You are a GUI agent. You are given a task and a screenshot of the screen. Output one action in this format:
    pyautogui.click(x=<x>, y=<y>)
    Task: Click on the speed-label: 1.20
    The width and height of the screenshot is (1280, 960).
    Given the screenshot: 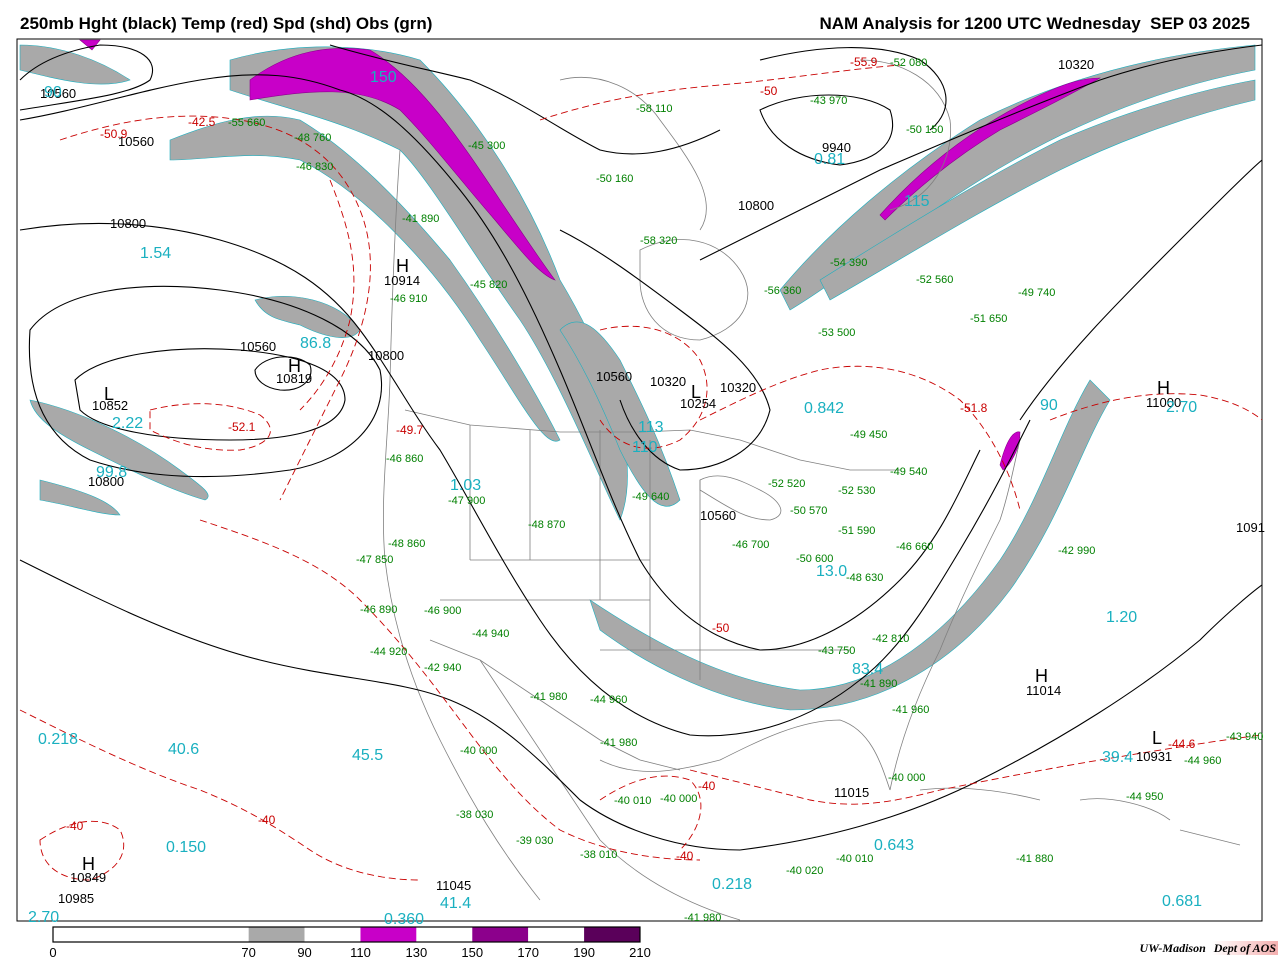 What is the action you would take?
    pyautogui.click(x=1121, y=617)
    